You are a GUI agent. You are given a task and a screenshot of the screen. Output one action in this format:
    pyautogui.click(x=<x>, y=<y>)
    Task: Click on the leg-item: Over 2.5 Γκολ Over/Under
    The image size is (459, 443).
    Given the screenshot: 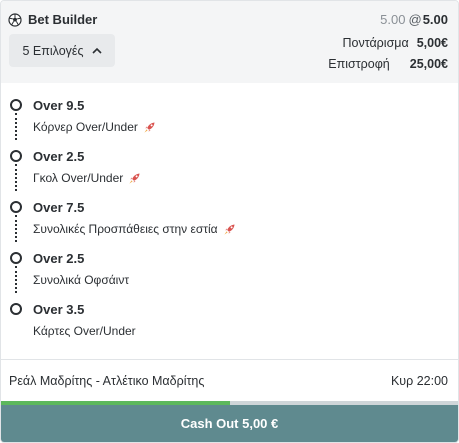 What is the action you would take?
    pyautogui.click(x=229, y=162)
    